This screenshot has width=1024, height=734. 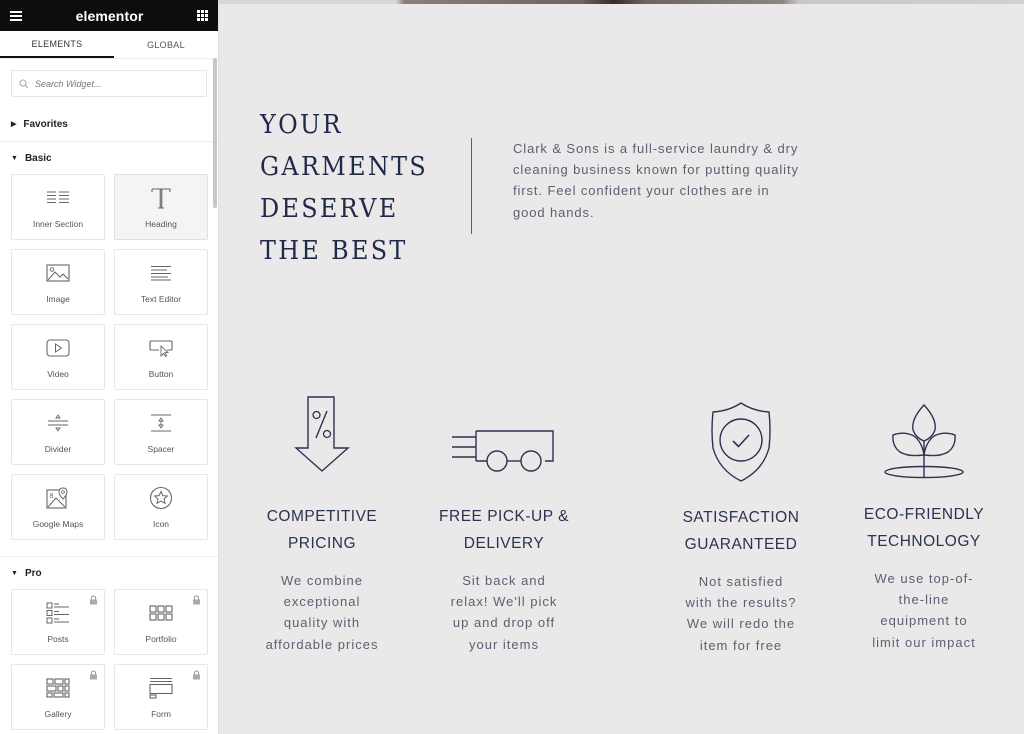 I want to click on category-label: Favorites, so click(x=45, y=124).